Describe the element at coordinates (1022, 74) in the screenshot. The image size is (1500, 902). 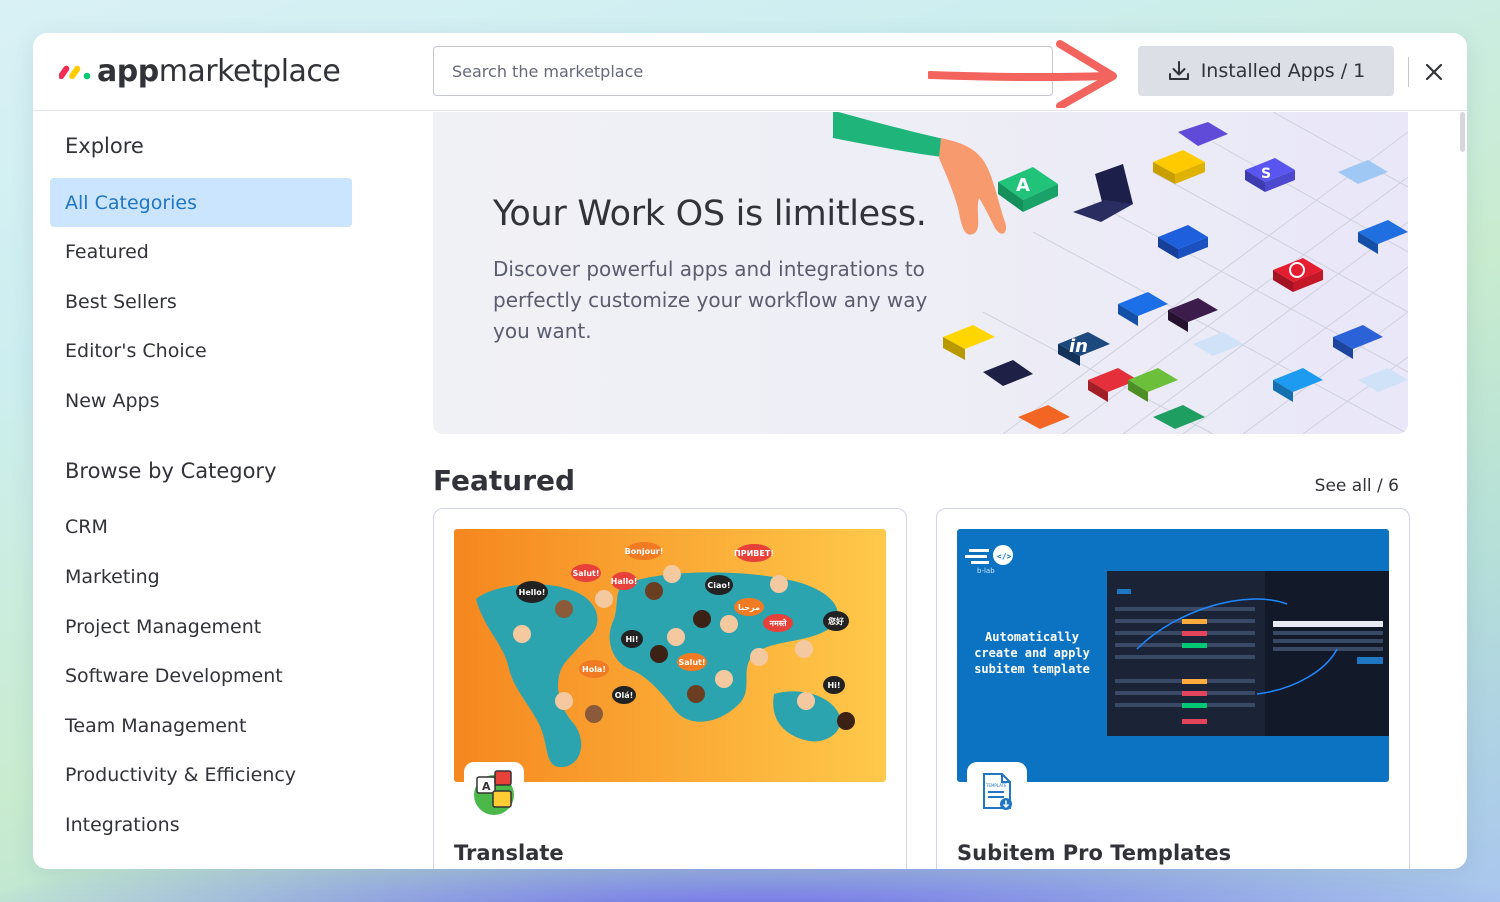
I see `annotation-arrow` at that location.